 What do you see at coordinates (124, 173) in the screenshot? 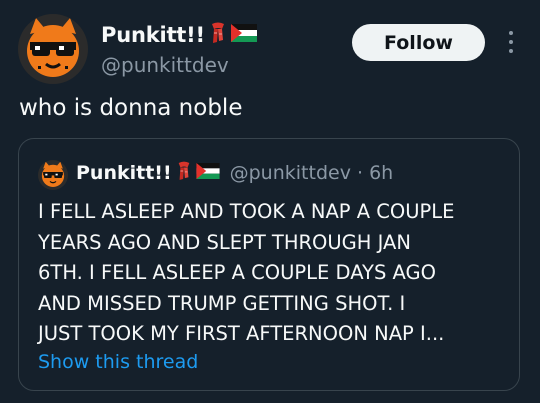
I see `quote-display-name: Punkitt!!` at bounding box center [124, 173].